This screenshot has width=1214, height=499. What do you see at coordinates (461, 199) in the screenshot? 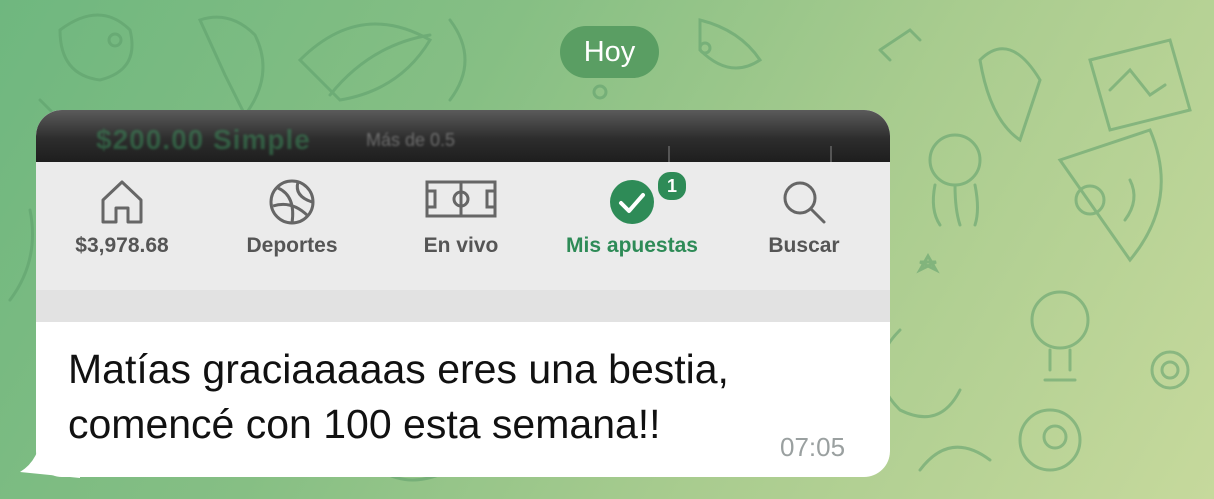
I see `field-icon` at bounding box center [461, 199].